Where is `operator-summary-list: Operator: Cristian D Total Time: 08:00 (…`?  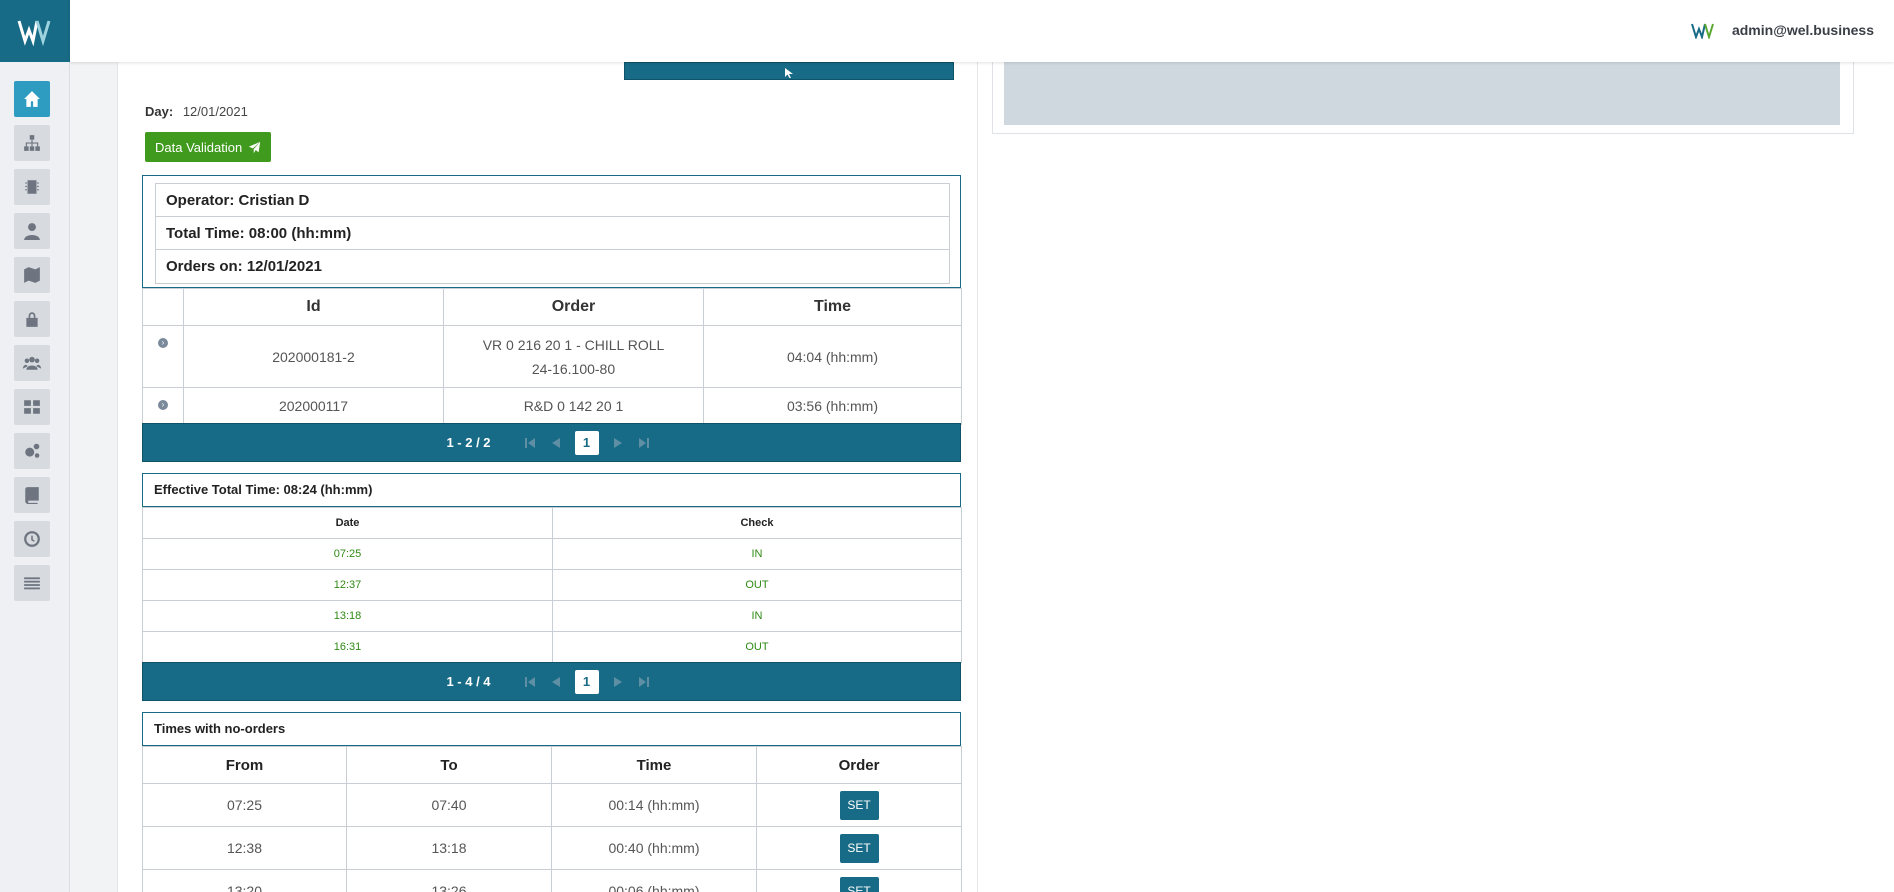
operator-summary-list: Operator: Cristian D Total Time: 08:00 (… is located at coordinates (552, 233).